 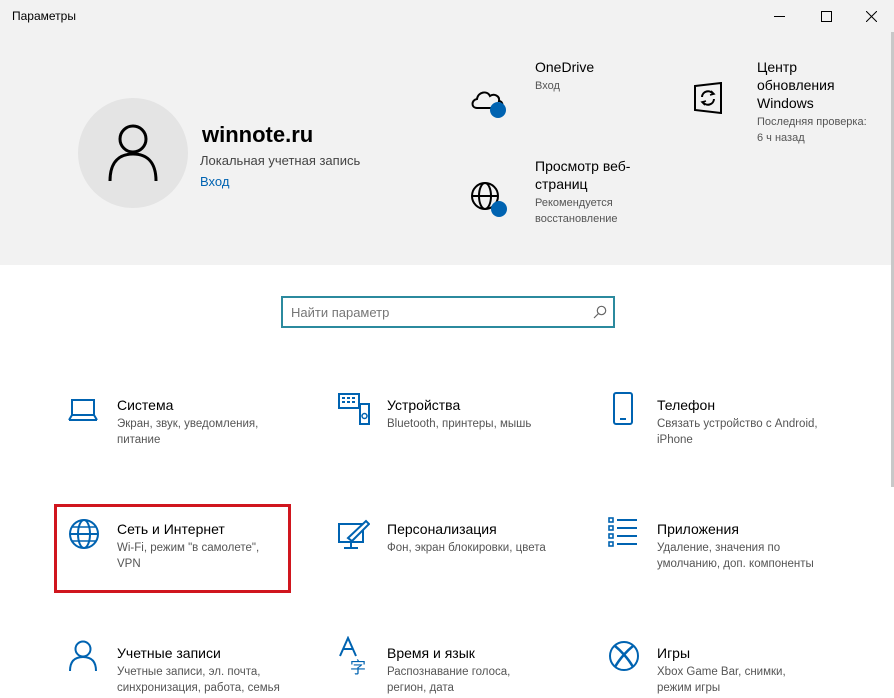 I want to click on quick-browsing-desc: Рекомендуется восстановление, so click(x=576, y=211).